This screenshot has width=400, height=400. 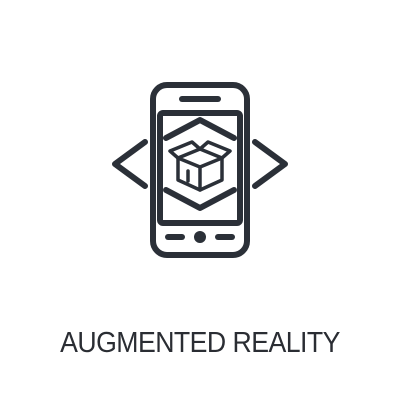 What do you see at coordinates (200, 166) in the screenshot?
I see `cube-box-icon` at bounding box center [200, 166].